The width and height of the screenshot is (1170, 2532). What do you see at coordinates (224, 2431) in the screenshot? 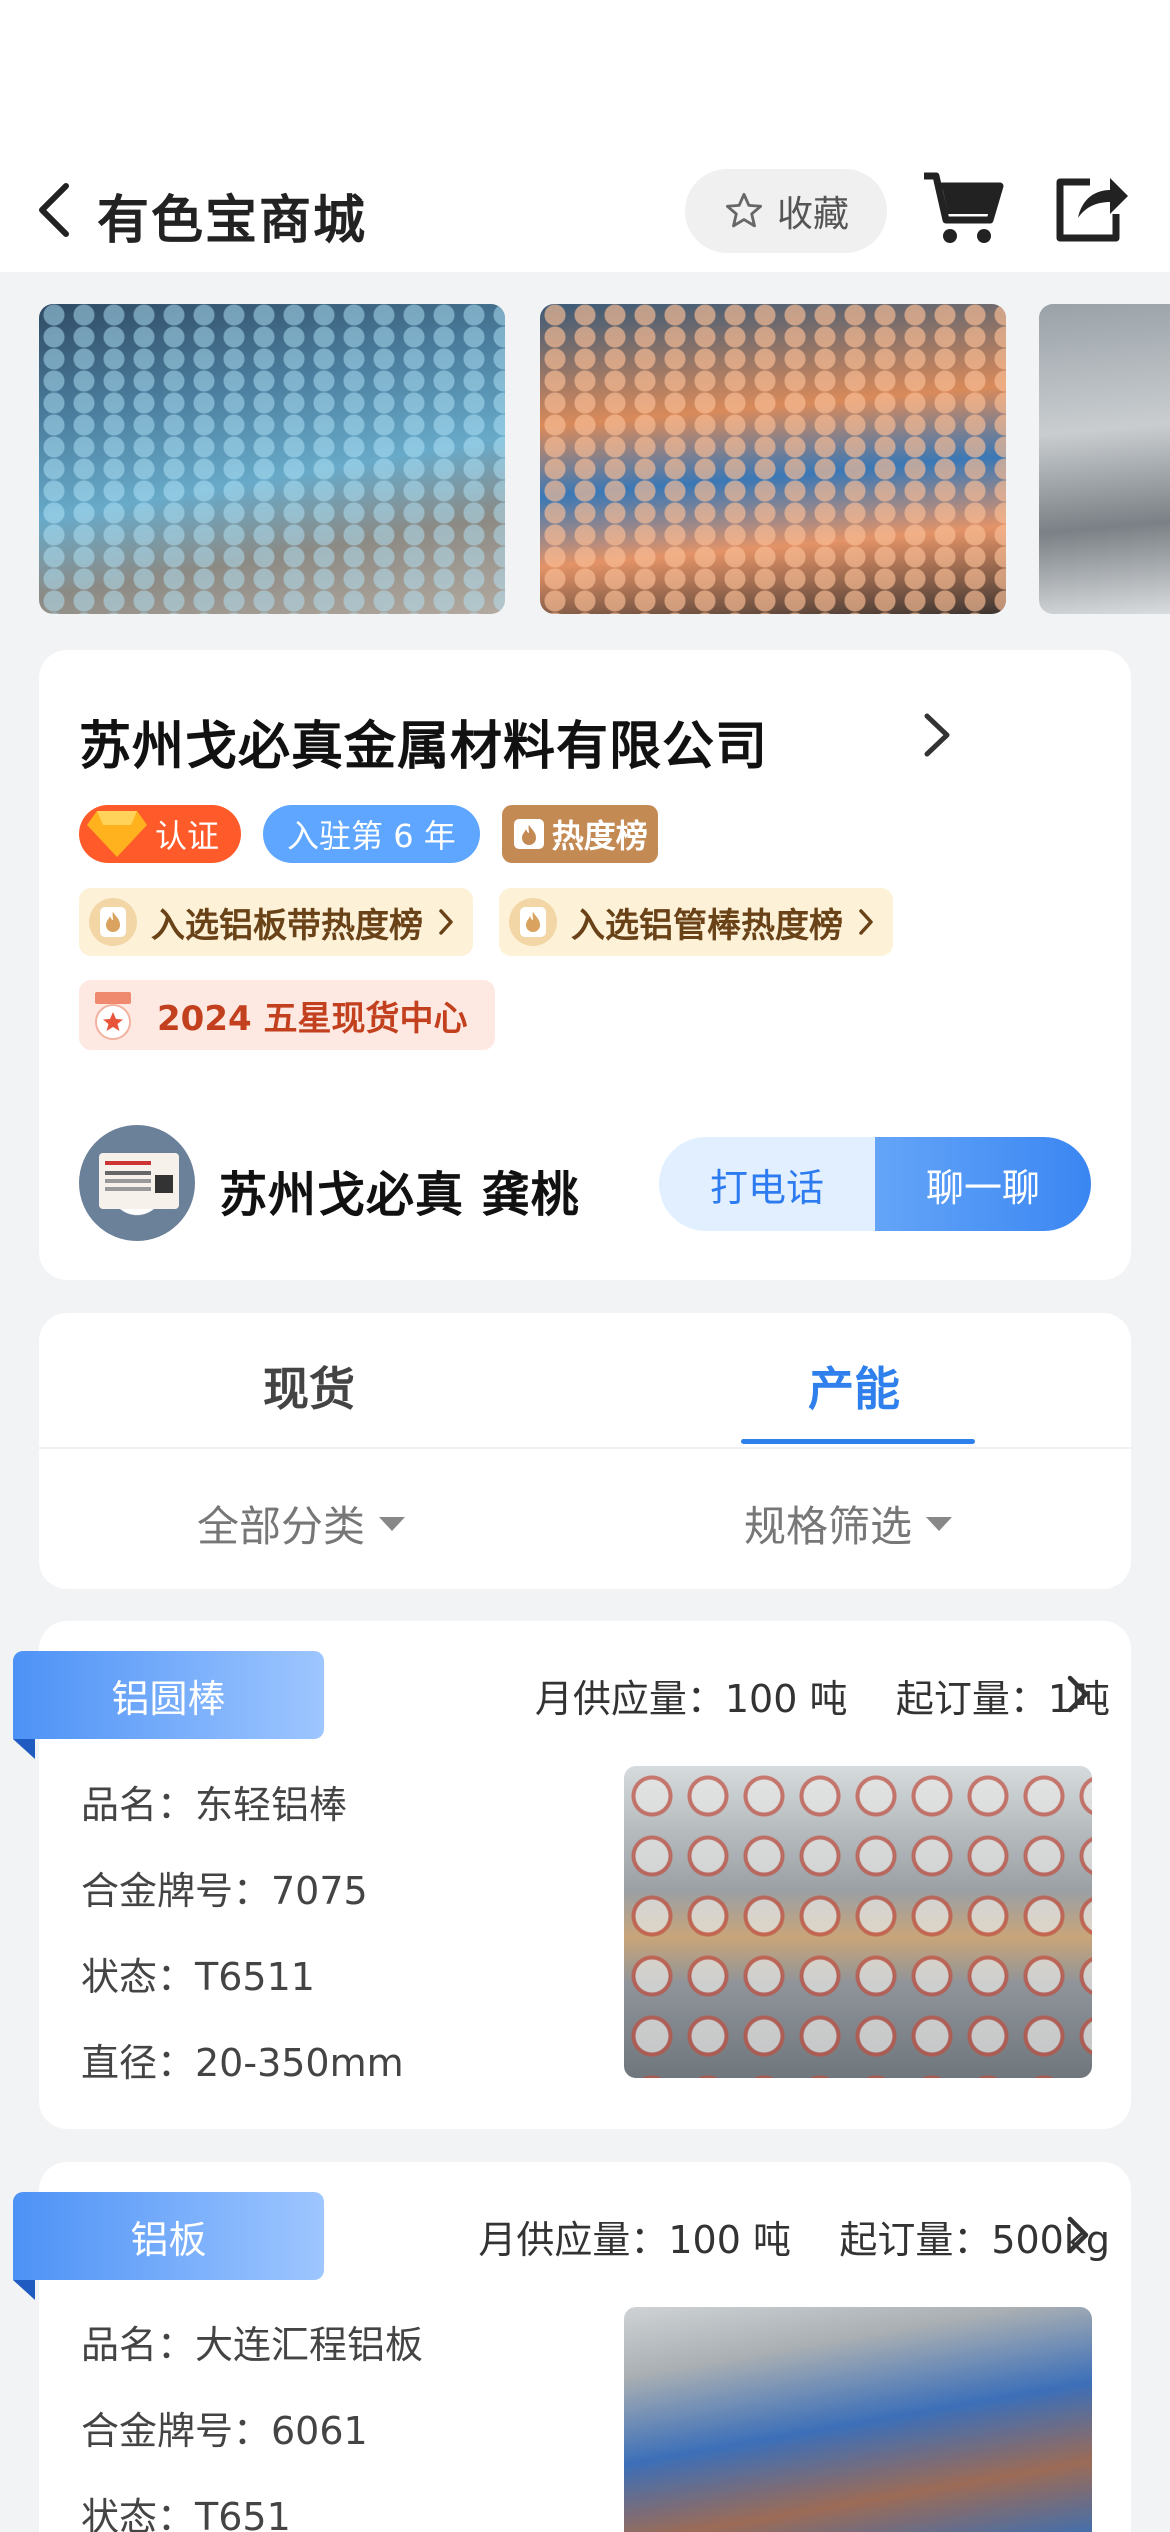
I see `alloy-grade: 合金牌号：6061` at bounding box center [224, 2431].